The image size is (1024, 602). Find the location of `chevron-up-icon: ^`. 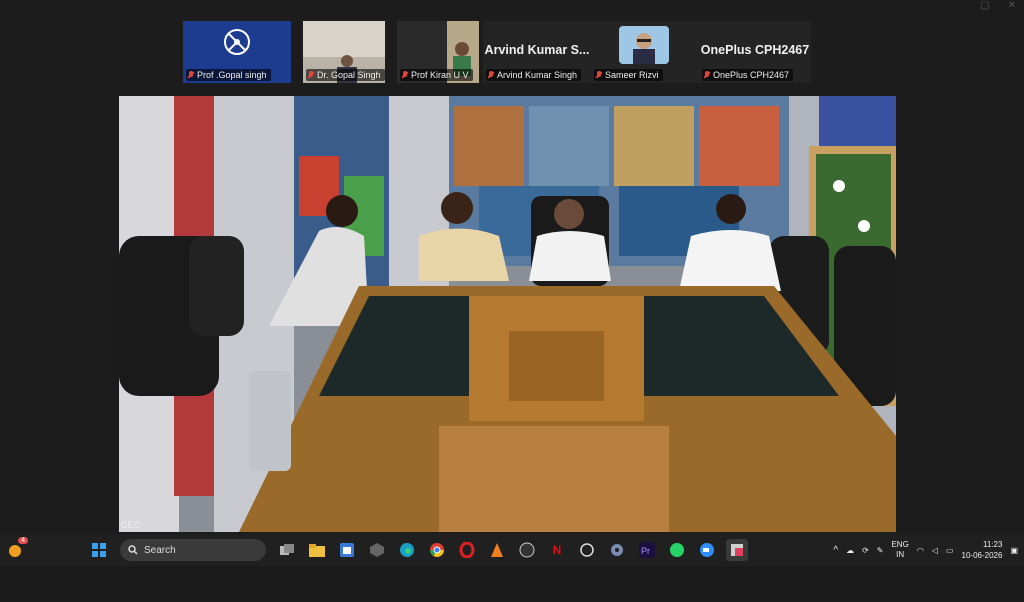

chevron-up-icon: ^ is located at coordinates (835, 550).